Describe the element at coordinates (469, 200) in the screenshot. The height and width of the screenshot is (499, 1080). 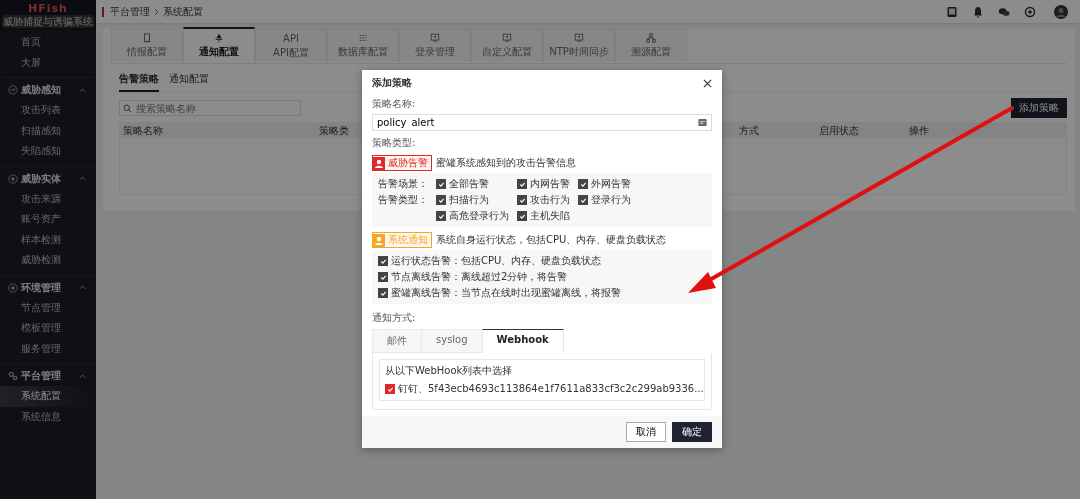
I see `option-label: 扫描行为` at that location.